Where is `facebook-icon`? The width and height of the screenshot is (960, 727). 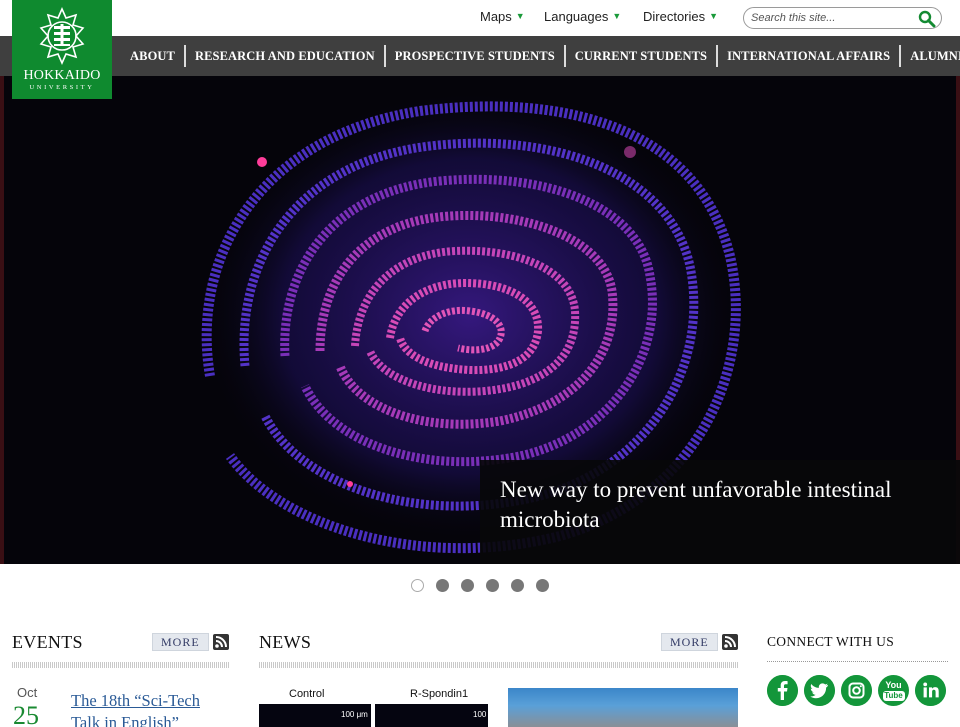 facebook-icon is located at coordinates (782, 690).